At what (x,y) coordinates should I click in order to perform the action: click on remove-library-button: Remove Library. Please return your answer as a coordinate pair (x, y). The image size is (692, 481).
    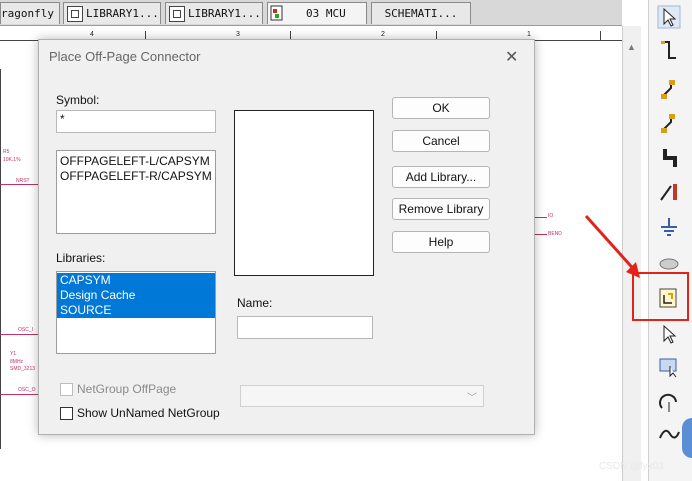
    Looking at the image, I should click on (441, 209).